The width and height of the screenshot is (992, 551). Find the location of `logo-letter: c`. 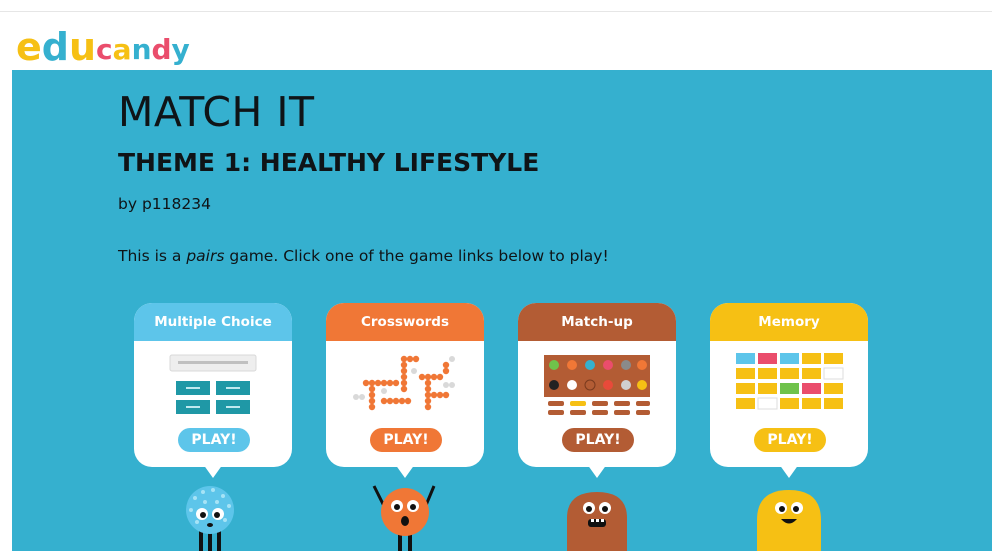

logo-letter: c is located at coordinates (104, 49).